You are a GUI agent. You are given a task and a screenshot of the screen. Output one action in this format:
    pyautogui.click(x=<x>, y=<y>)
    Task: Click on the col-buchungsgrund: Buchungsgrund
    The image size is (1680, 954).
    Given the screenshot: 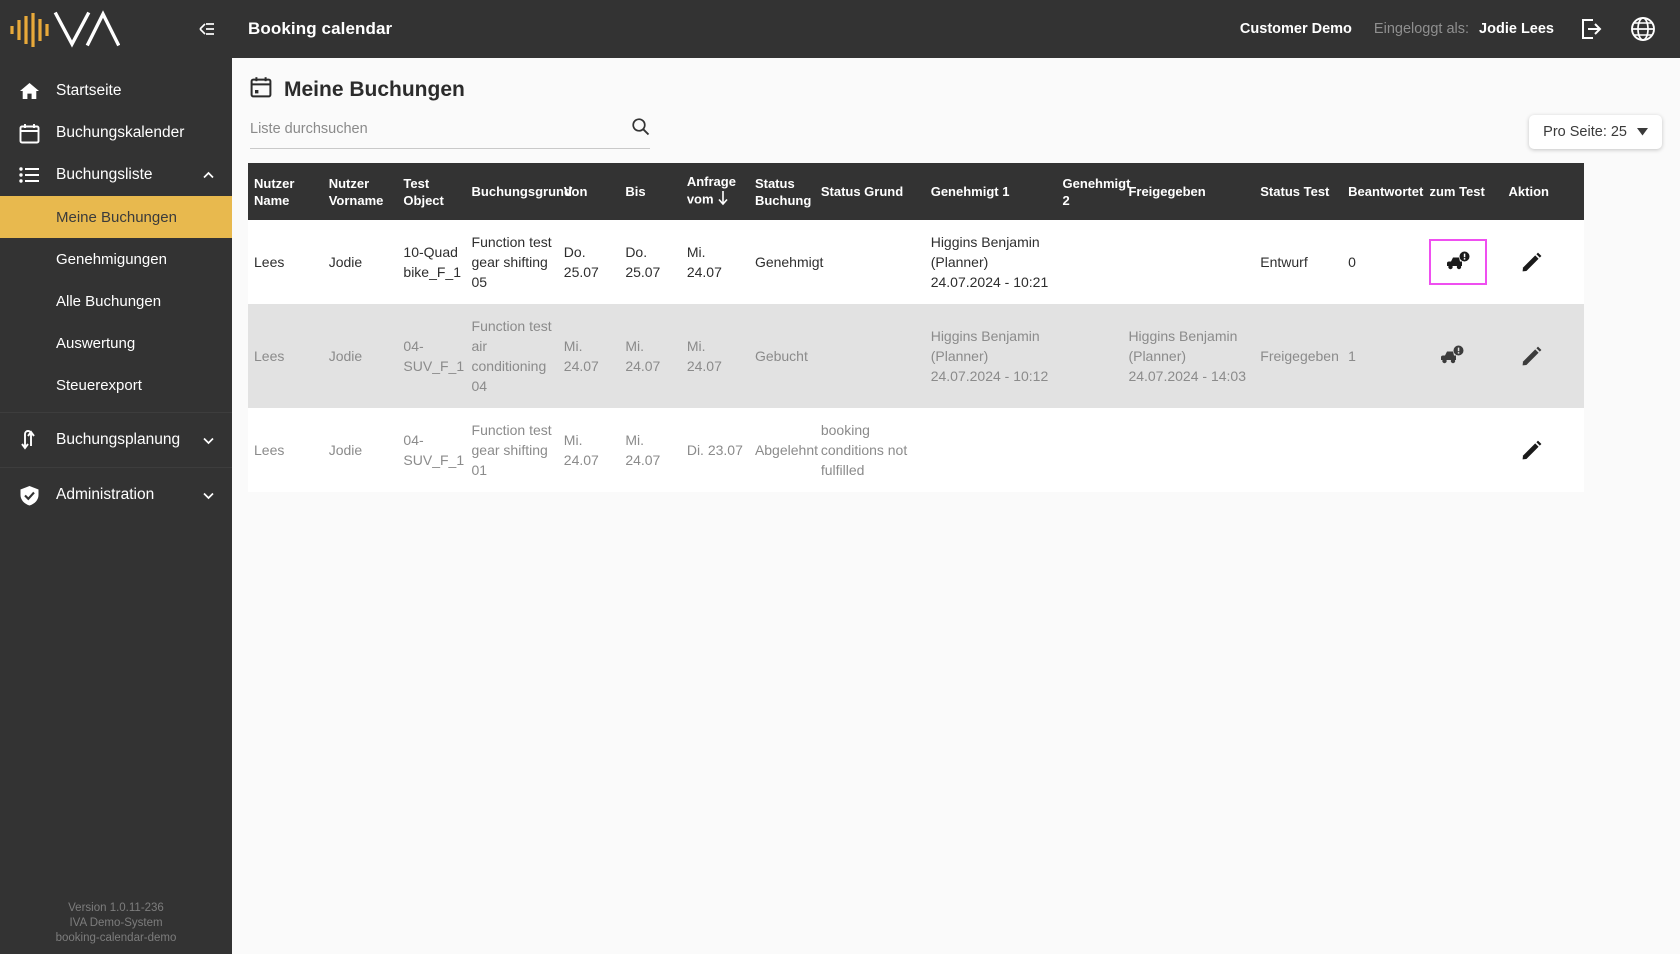 What is the action you would take?
    pyautogui.click(x=518, y=191)
    